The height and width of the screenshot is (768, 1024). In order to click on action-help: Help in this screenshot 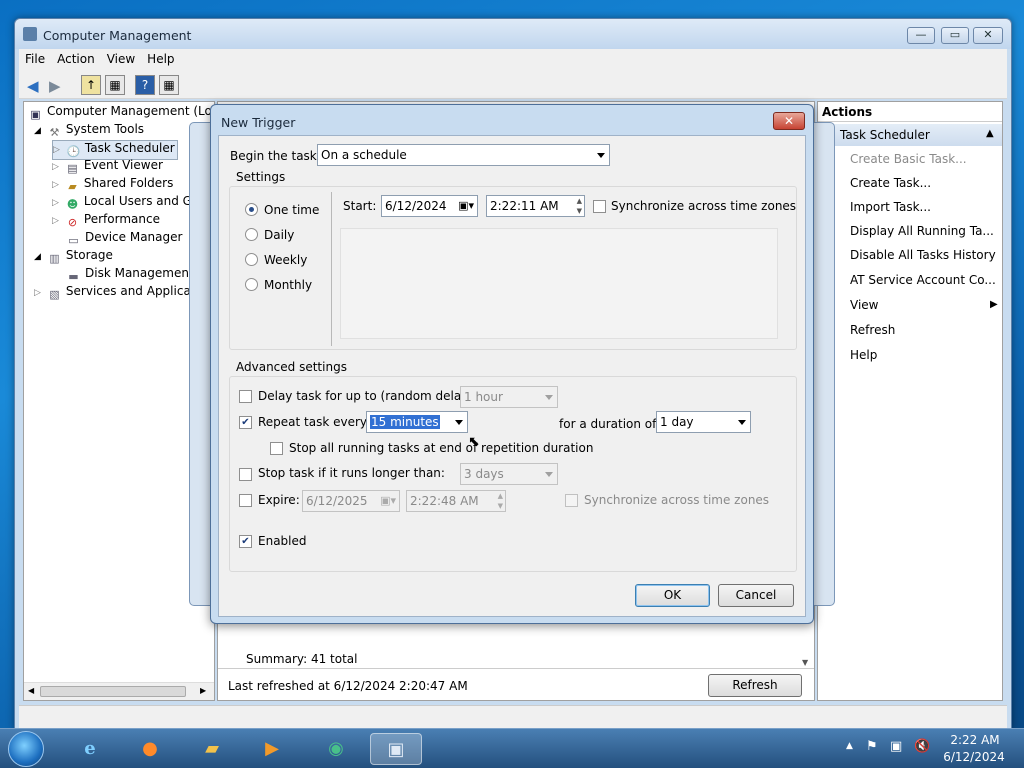, I will do `click(863, 355)`.